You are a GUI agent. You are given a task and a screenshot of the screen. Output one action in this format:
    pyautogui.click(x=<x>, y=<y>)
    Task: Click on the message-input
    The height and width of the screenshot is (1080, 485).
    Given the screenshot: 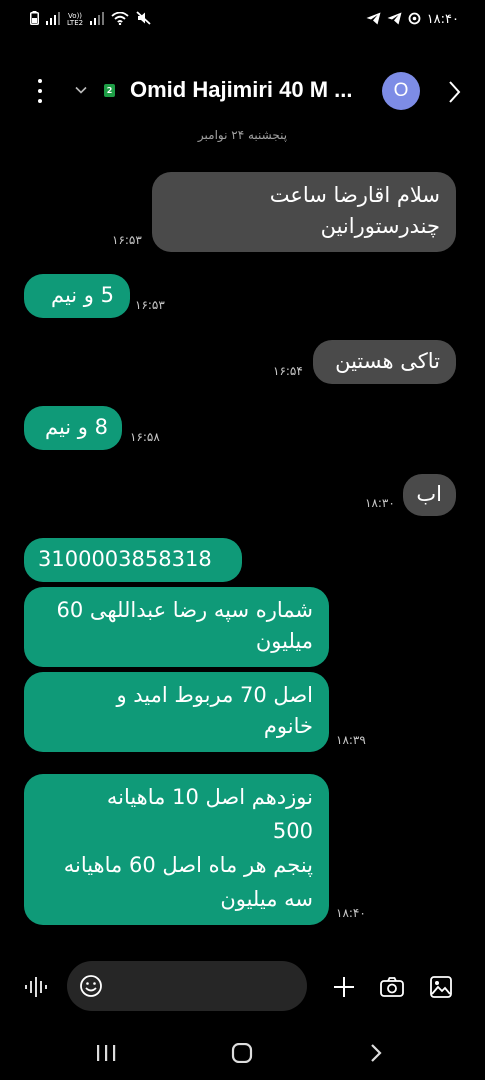 What is the action you would take?
    pyautogui.click(x=187, y=986)
    